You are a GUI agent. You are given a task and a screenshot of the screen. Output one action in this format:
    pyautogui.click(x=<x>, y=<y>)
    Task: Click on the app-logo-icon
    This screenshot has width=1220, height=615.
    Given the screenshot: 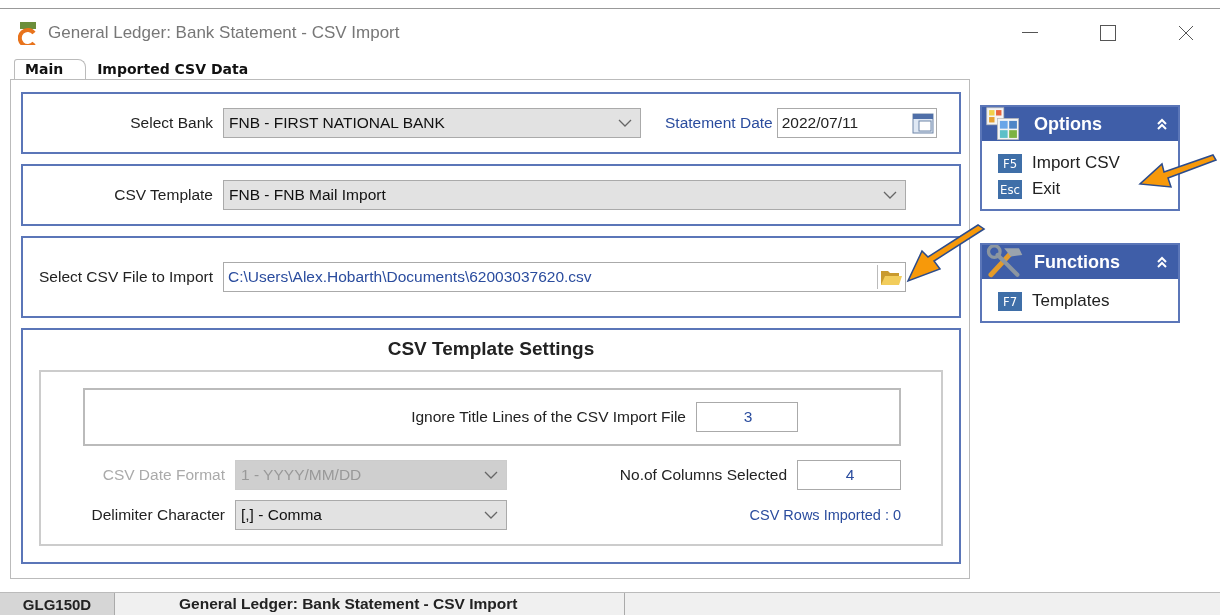 What is the action you would take?
    pyautogui.click(x=28, y=33)
    